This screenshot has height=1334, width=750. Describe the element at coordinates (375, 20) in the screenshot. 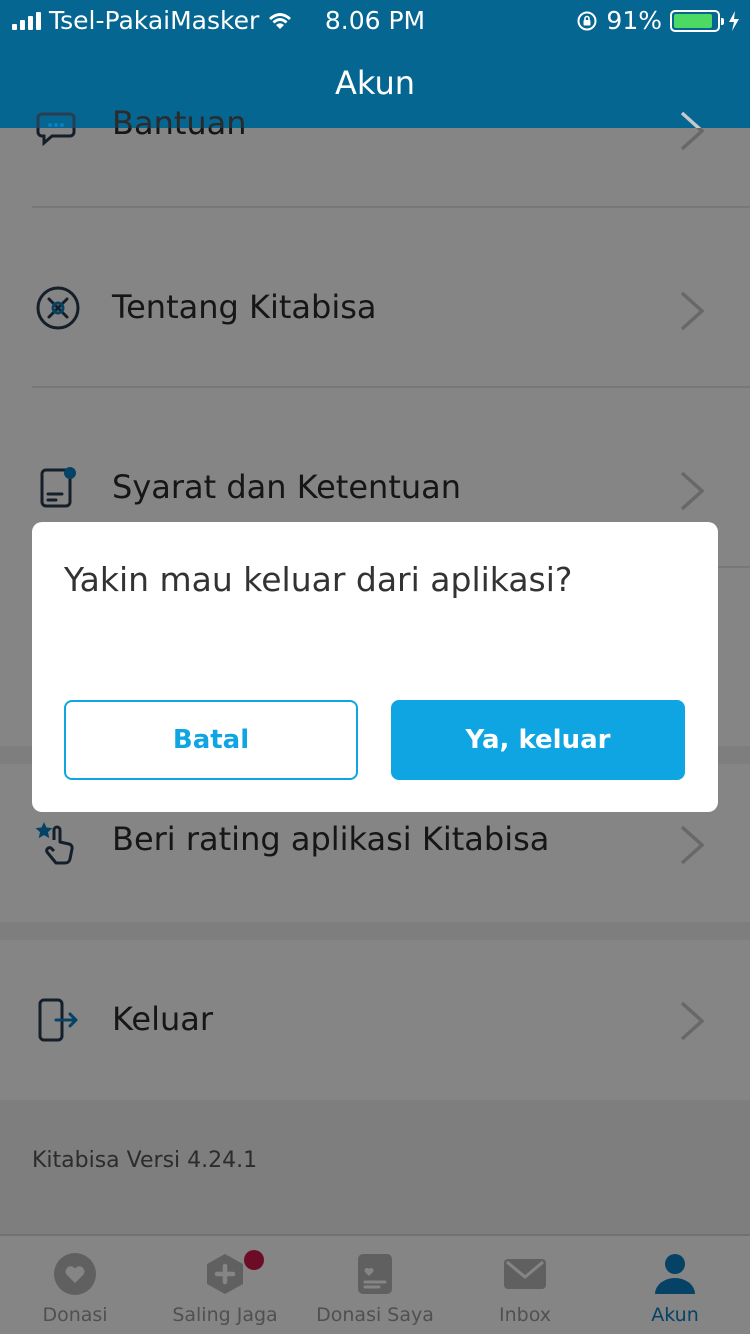

I see `status-bar: Tsel-PakaiMasker 8.06 PM 91%` at that location.